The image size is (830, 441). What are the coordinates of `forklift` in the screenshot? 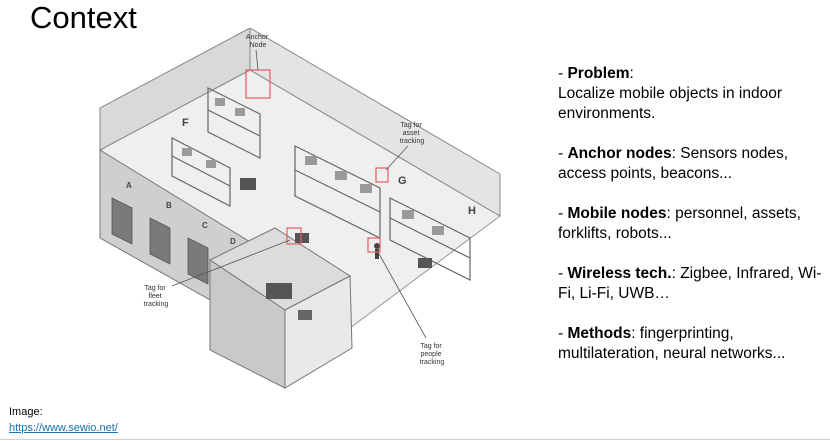 It's located at (248, 184).